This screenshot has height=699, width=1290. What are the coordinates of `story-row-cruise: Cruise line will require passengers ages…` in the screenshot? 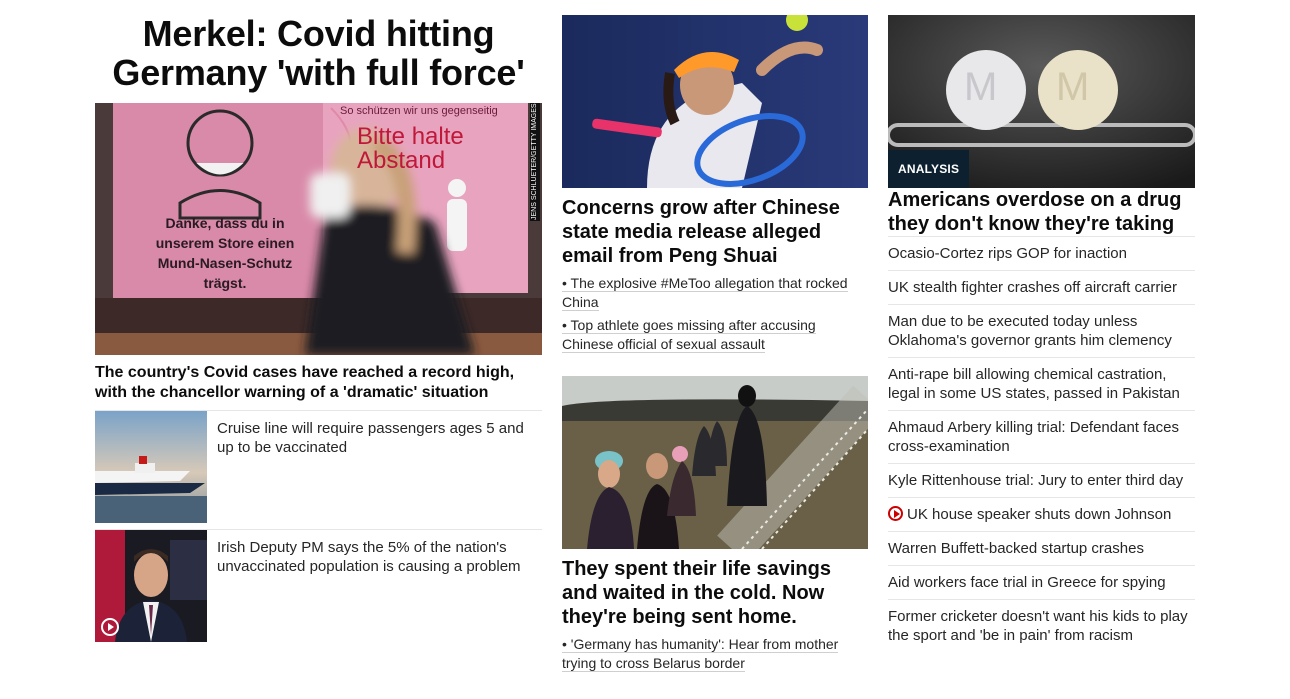 It's located at (318, 467).